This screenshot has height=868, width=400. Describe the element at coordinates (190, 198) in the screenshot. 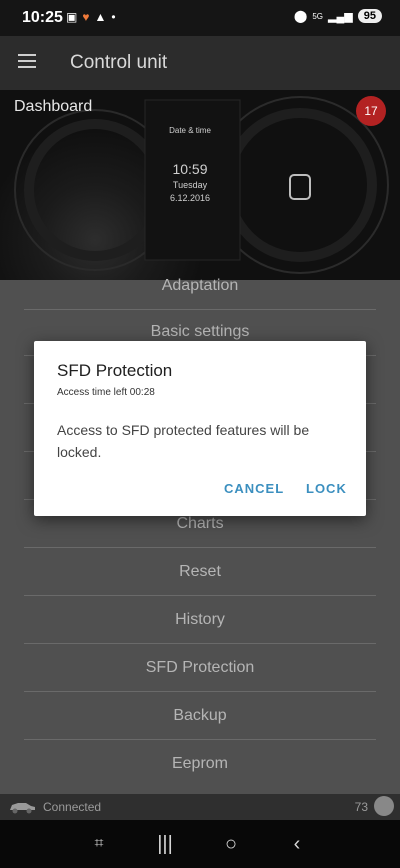

I see `clock-date: 6.12.2016` at that location.